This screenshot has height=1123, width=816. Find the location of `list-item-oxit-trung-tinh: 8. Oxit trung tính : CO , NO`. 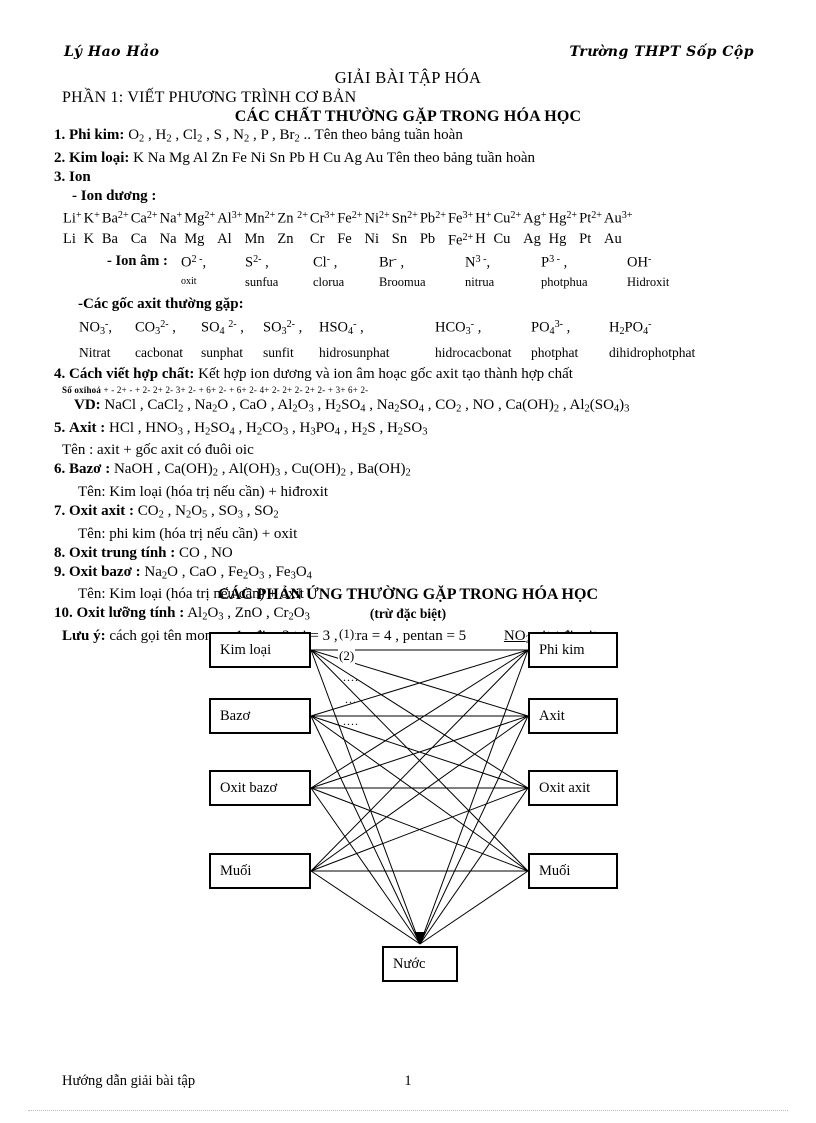

list-item-oxit-trung-tinh: 8. Oxit trung tính : CO , NO is located at coordinates (408, 553).